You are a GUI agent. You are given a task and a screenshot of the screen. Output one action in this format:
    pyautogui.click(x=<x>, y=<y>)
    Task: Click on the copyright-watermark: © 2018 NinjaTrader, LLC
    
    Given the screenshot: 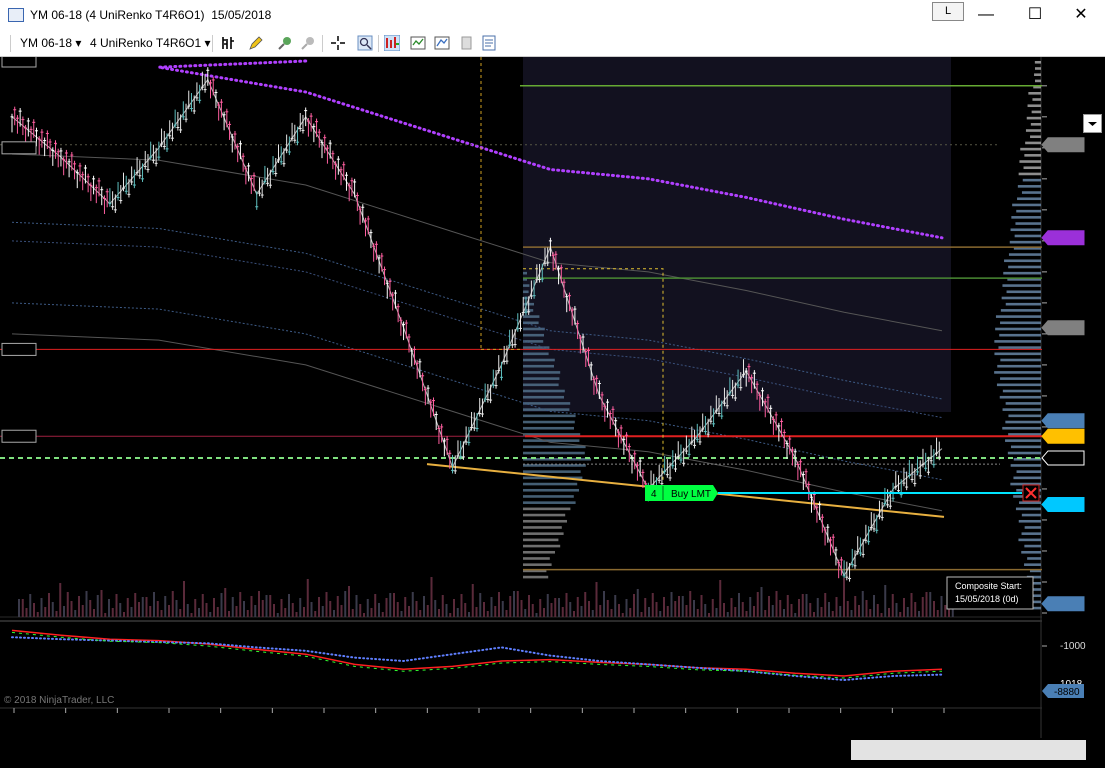 What is the action you would take?
    pyautogui.click(x=59, y=700)
    